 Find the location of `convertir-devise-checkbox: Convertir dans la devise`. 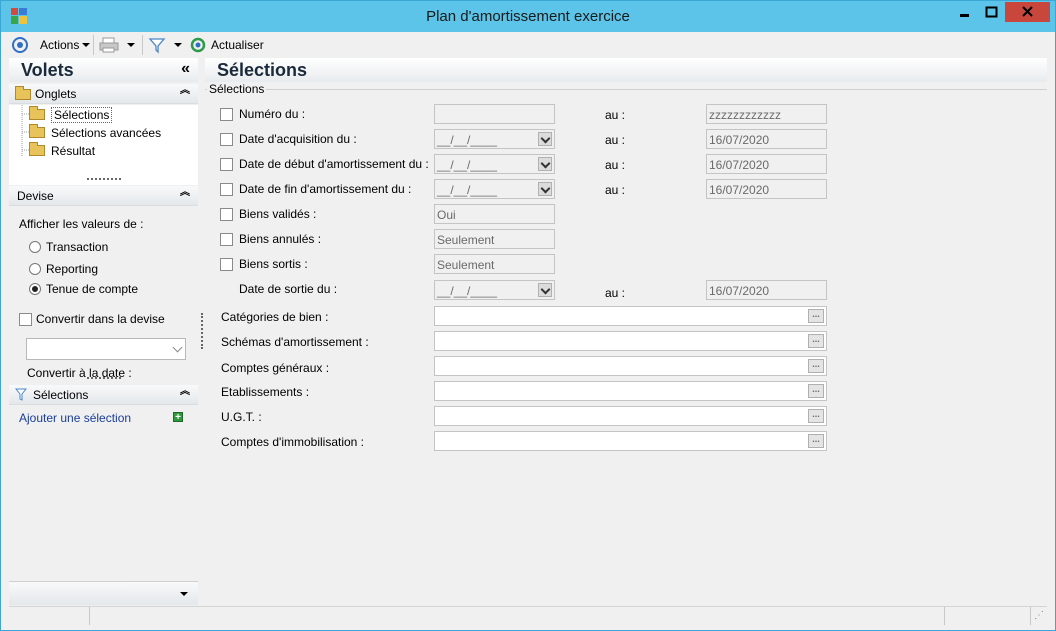

convertir-devise-checkbox: Convertir dans la devise is located at coordinates (92, 319).